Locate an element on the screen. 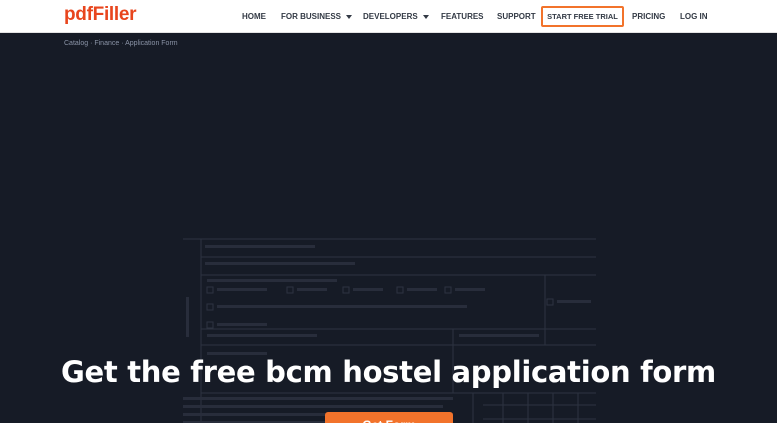 Image resolution: width=777 pixels, height=423 pixels. page-headline: Get the free bcm hostel application form is located at coordinates (388, 372).